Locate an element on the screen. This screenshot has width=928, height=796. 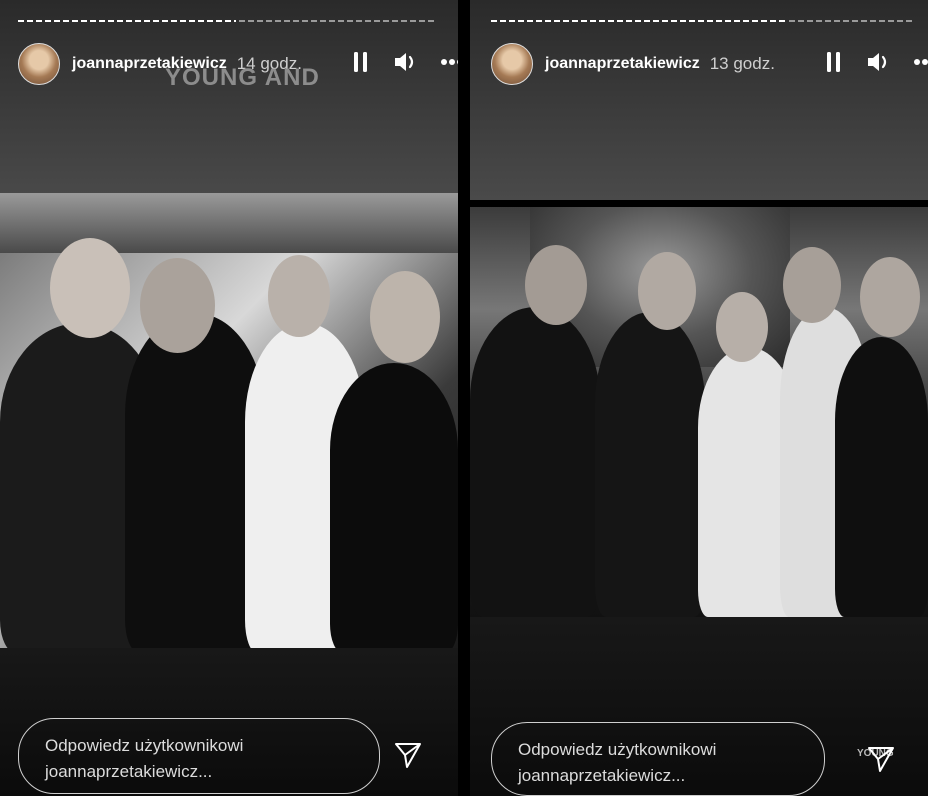
overlay-text: YOUNG AND is located at coordinates (242, 77).